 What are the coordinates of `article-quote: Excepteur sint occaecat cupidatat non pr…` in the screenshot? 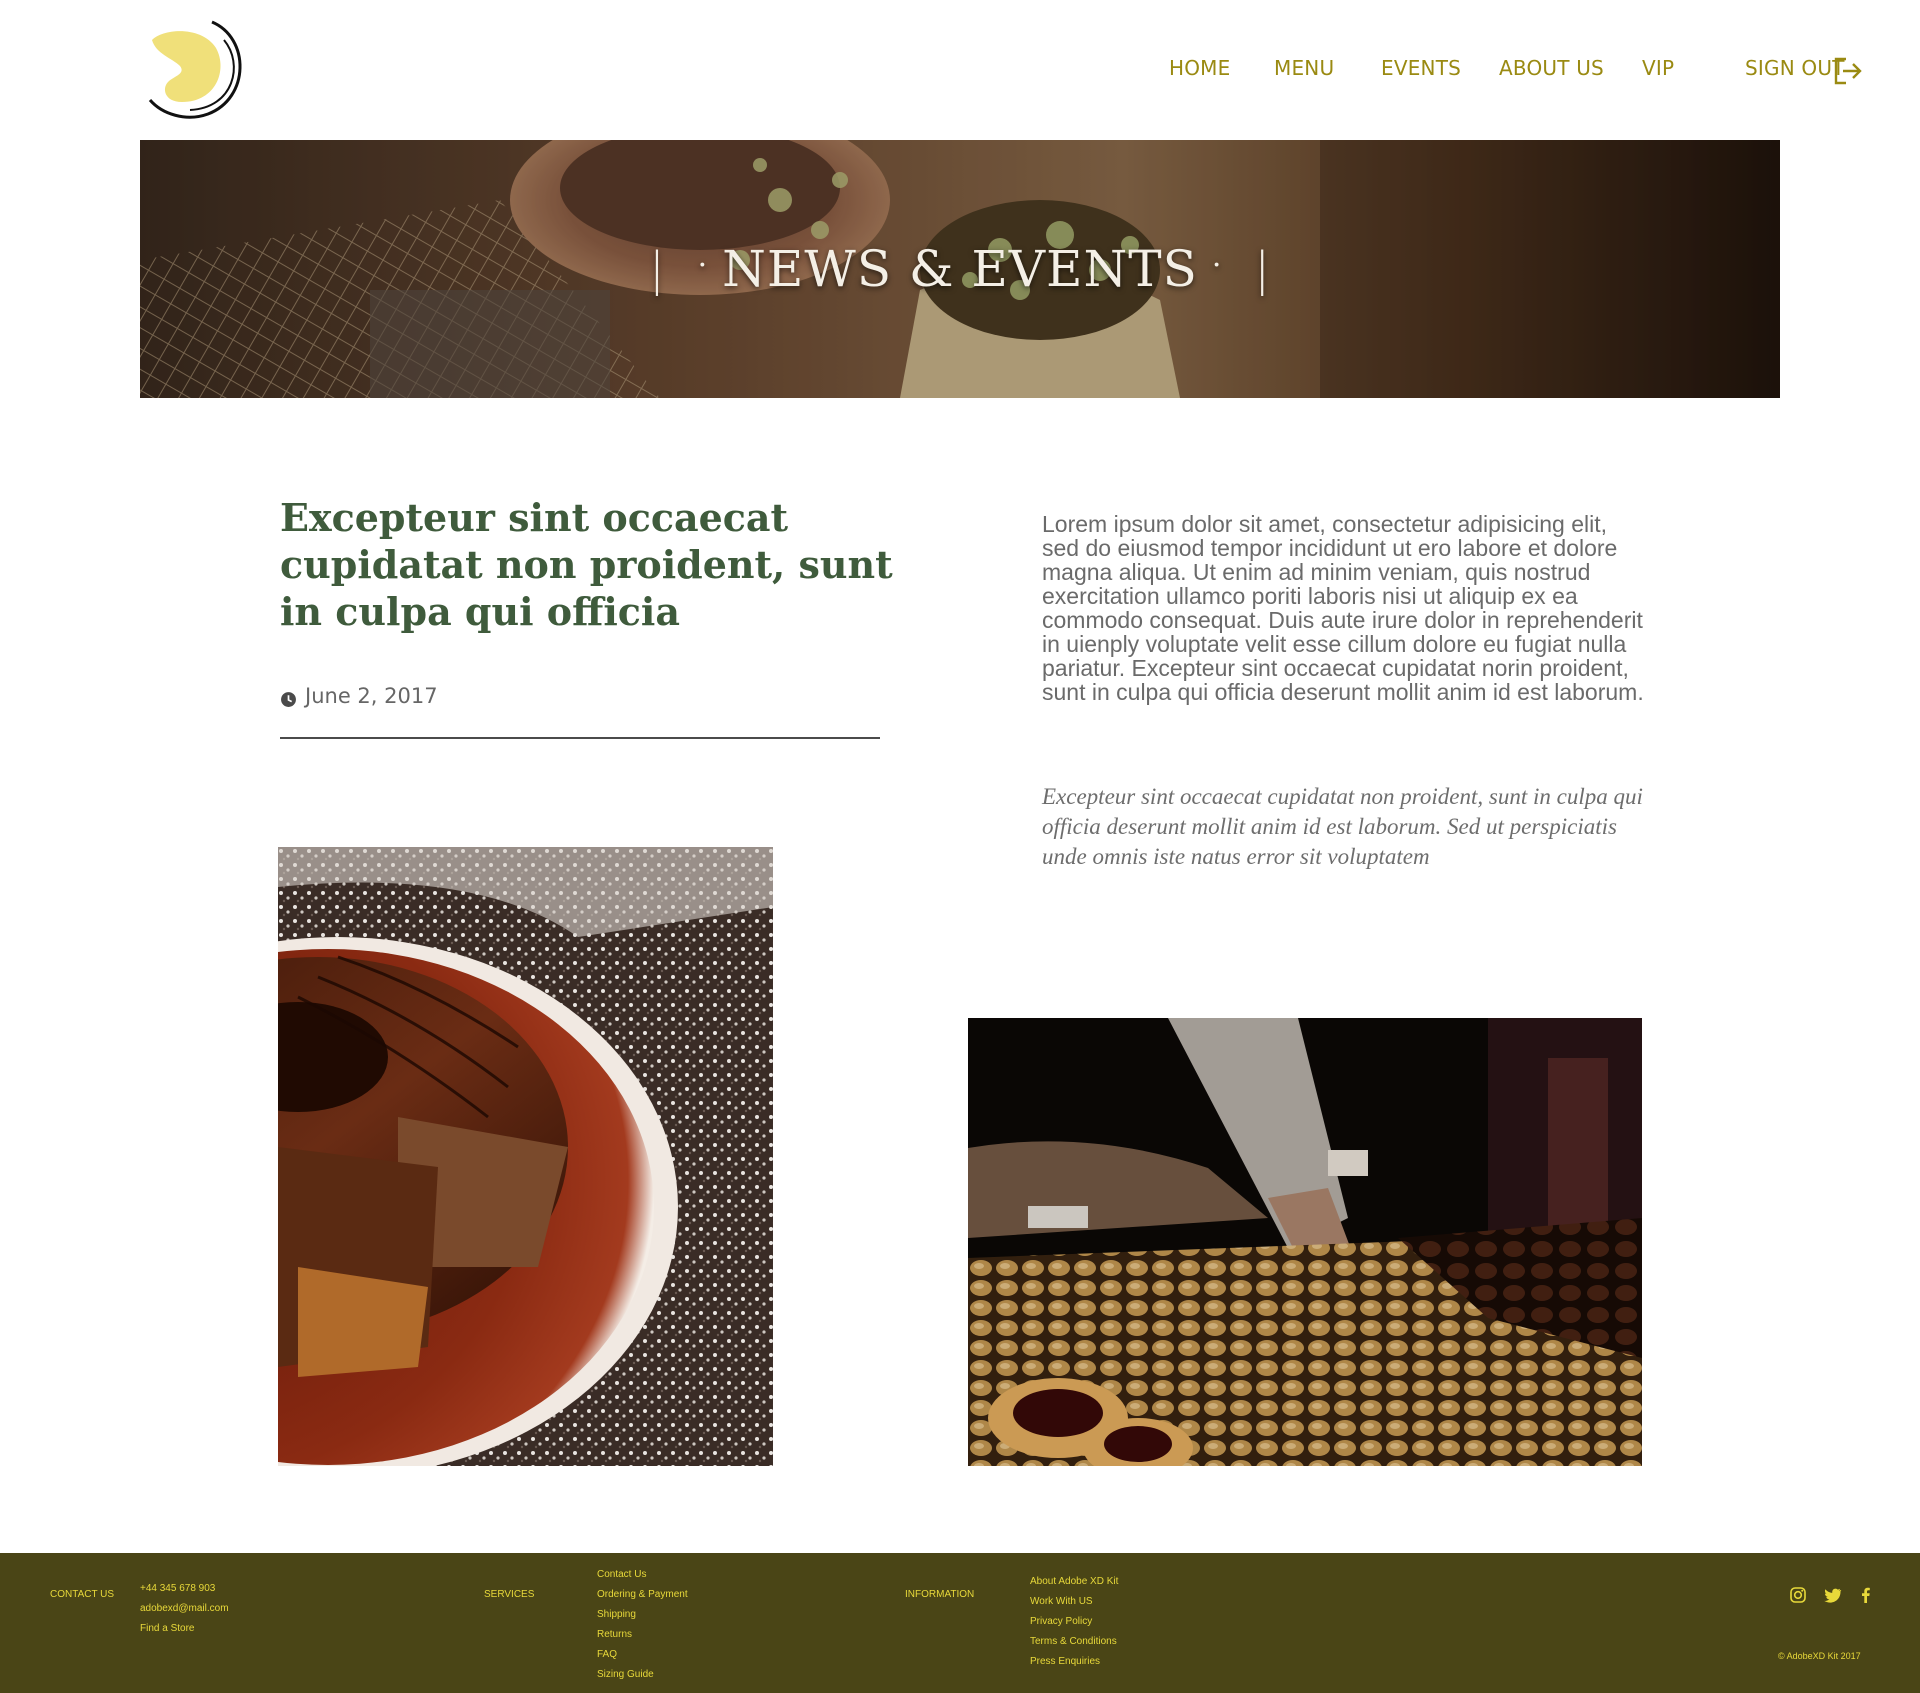 It's located at (1342, 826).